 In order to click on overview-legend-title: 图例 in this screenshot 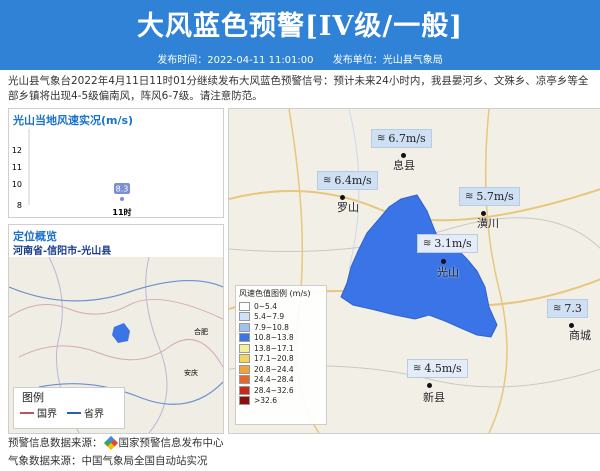, I will do `click(33, 397)`.